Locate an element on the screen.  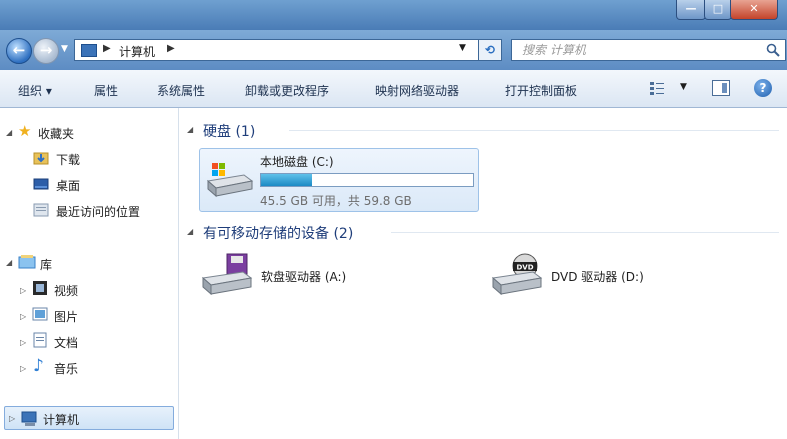
minimize-button: — is located at coordinates (691, 10).